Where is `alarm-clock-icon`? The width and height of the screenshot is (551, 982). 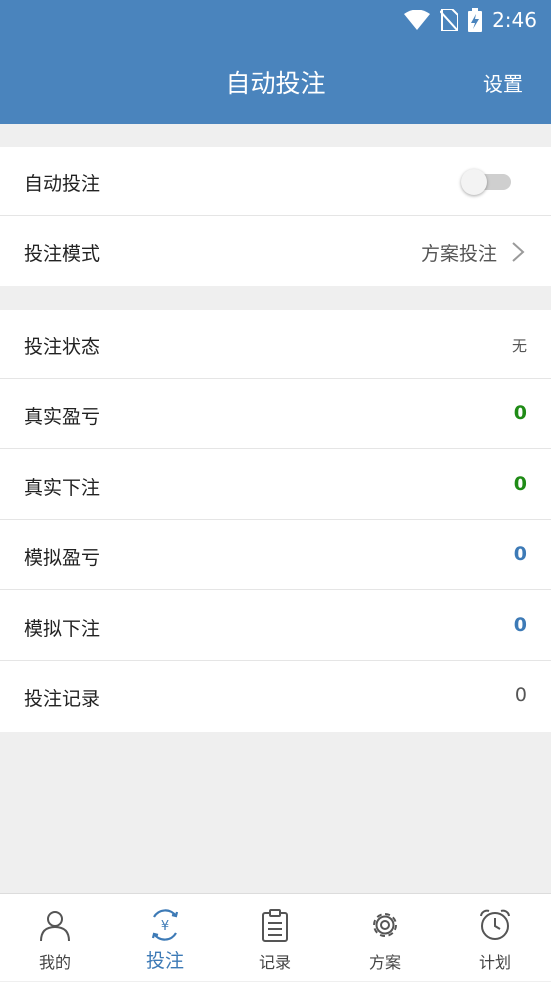 alarm-clock-icon is located at coordinates (495, 924).